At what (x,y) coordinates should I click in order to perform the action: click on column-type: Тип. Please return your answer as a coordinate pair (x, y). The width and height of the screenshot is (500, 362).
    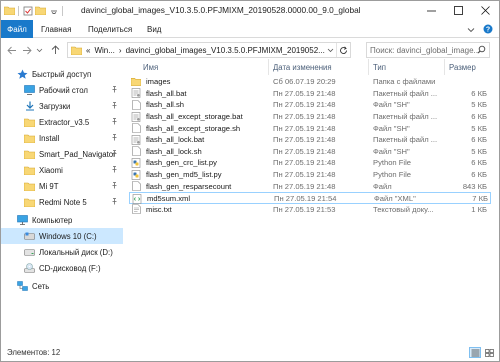
    Looking at the image, I should click on (407, 67).